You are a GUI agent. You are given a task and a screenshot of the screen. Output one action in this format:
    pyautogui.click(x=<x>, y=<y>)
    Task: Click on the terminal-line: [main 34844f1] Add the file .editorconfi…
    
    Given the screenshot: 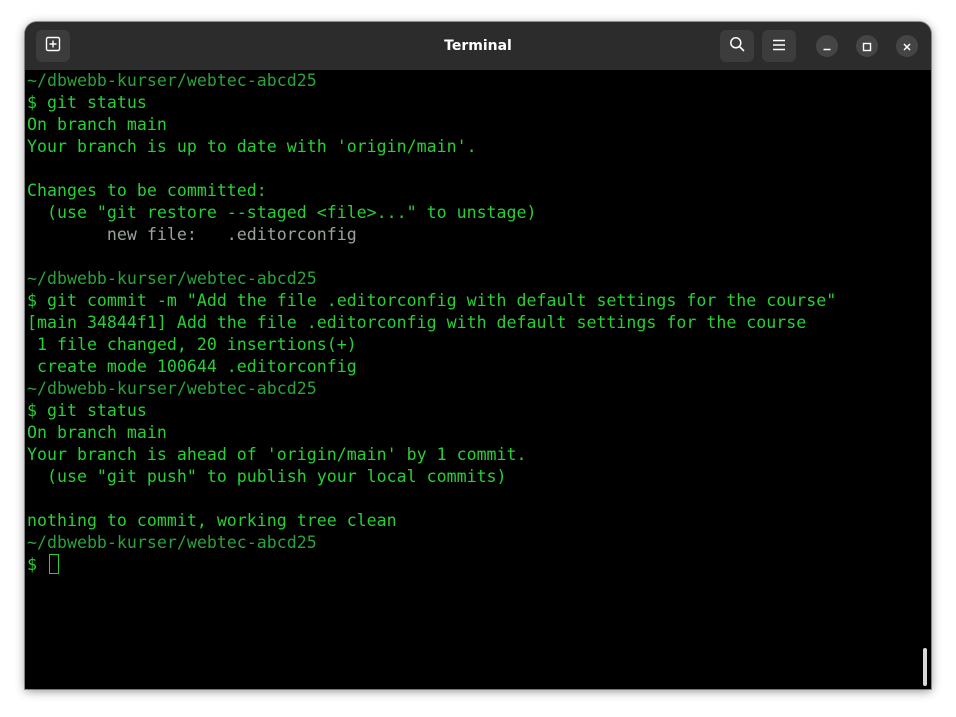 What is the action you would take?
    pyautogui.click(x=417, y=322)
    